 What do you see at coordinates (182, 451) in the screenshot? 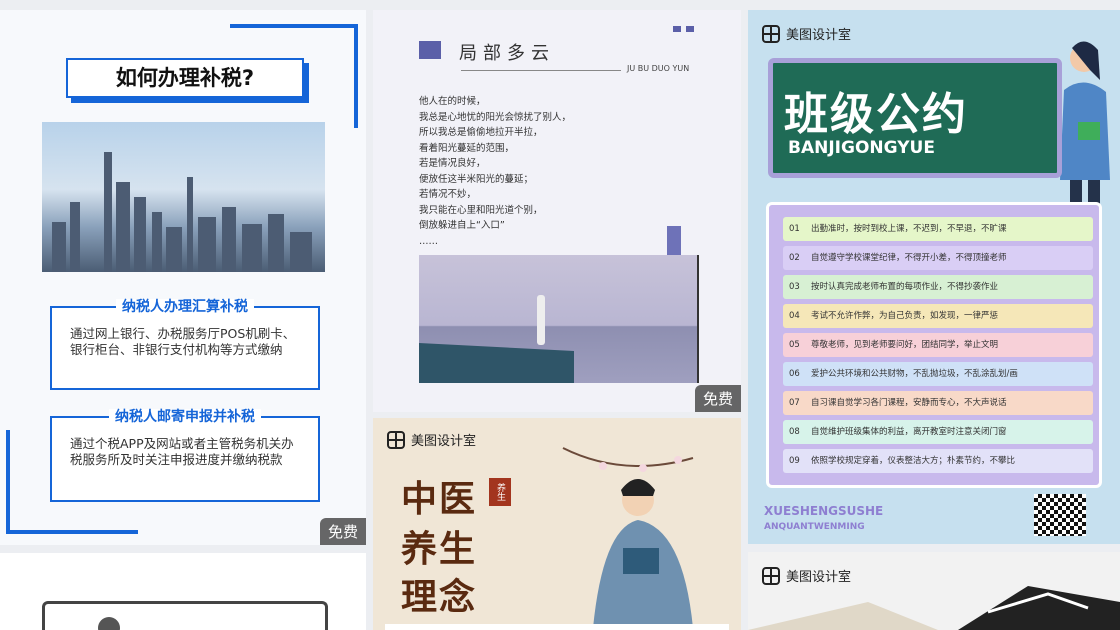
I see `section-body: 通过个税APP及网站或者主管税务机关办税服务所及时关注申报进度并缴纳税款` at bounding box center [182, 451].